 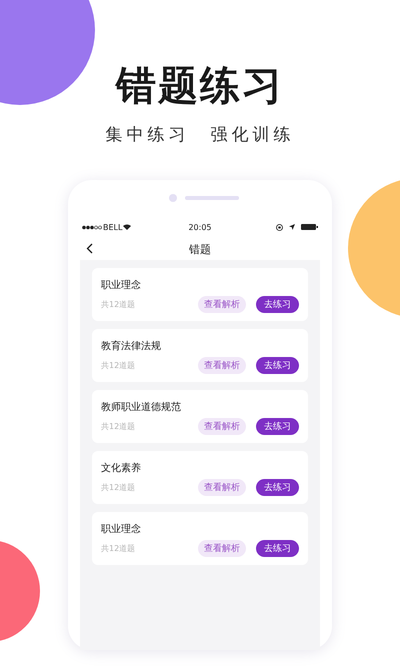 What do you see at coordinates (200, 355) in the screenshot?
I see `topic-card: 教育法律法规 共12道题 查看解析 去练习` at bounding box center [200, 355].